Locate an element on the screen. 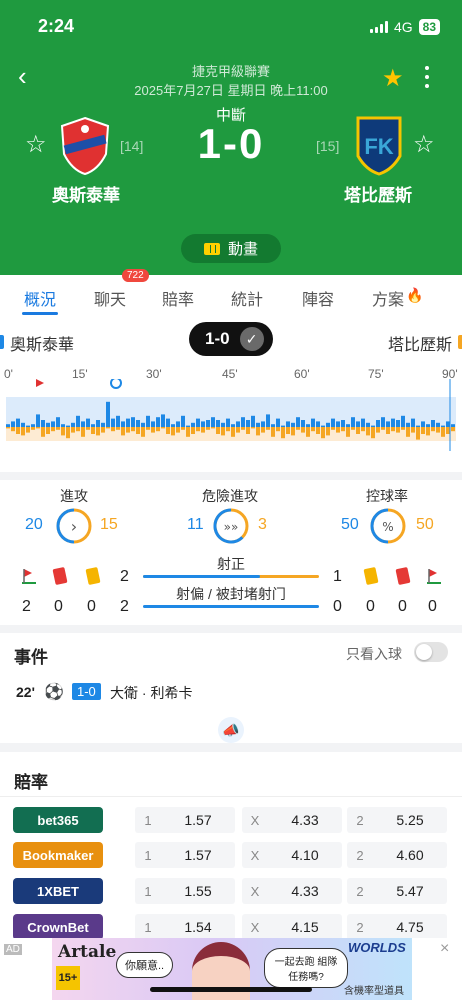 This screenshot has height=1000, width=462. pressure-chart is located at coordinates (231, 415).